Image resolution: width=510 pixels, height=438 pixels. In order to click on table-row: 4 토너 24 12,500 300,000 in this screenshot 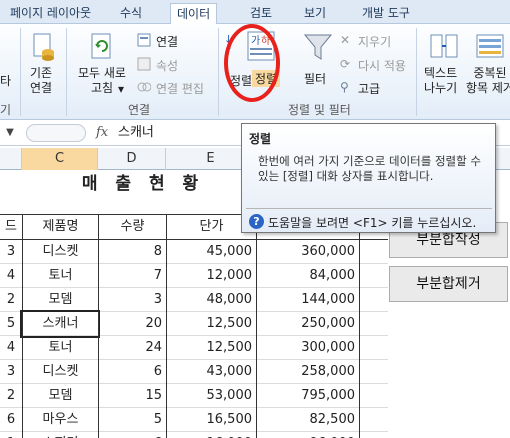, I will do `click(194, 348)`.